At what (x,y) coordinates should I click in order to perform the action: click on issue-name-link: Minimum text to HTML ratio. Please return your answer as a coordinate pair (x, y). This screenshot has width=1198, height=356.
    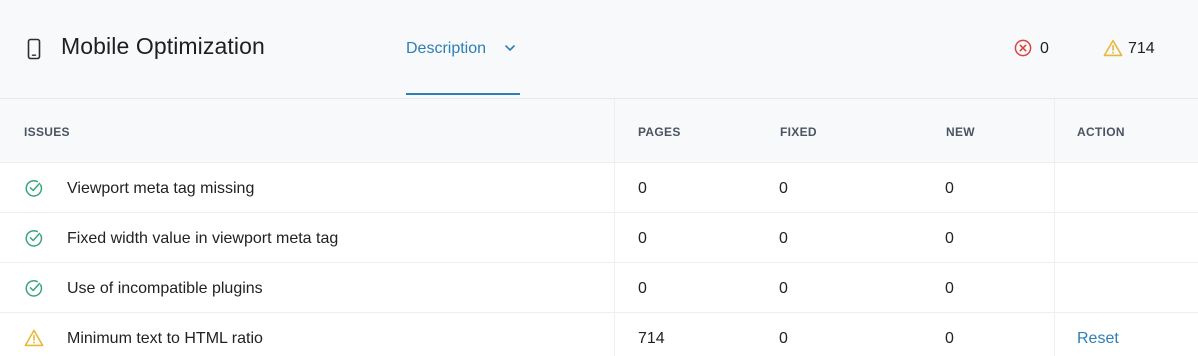
    Looking at the image, I should click on (165, 339).